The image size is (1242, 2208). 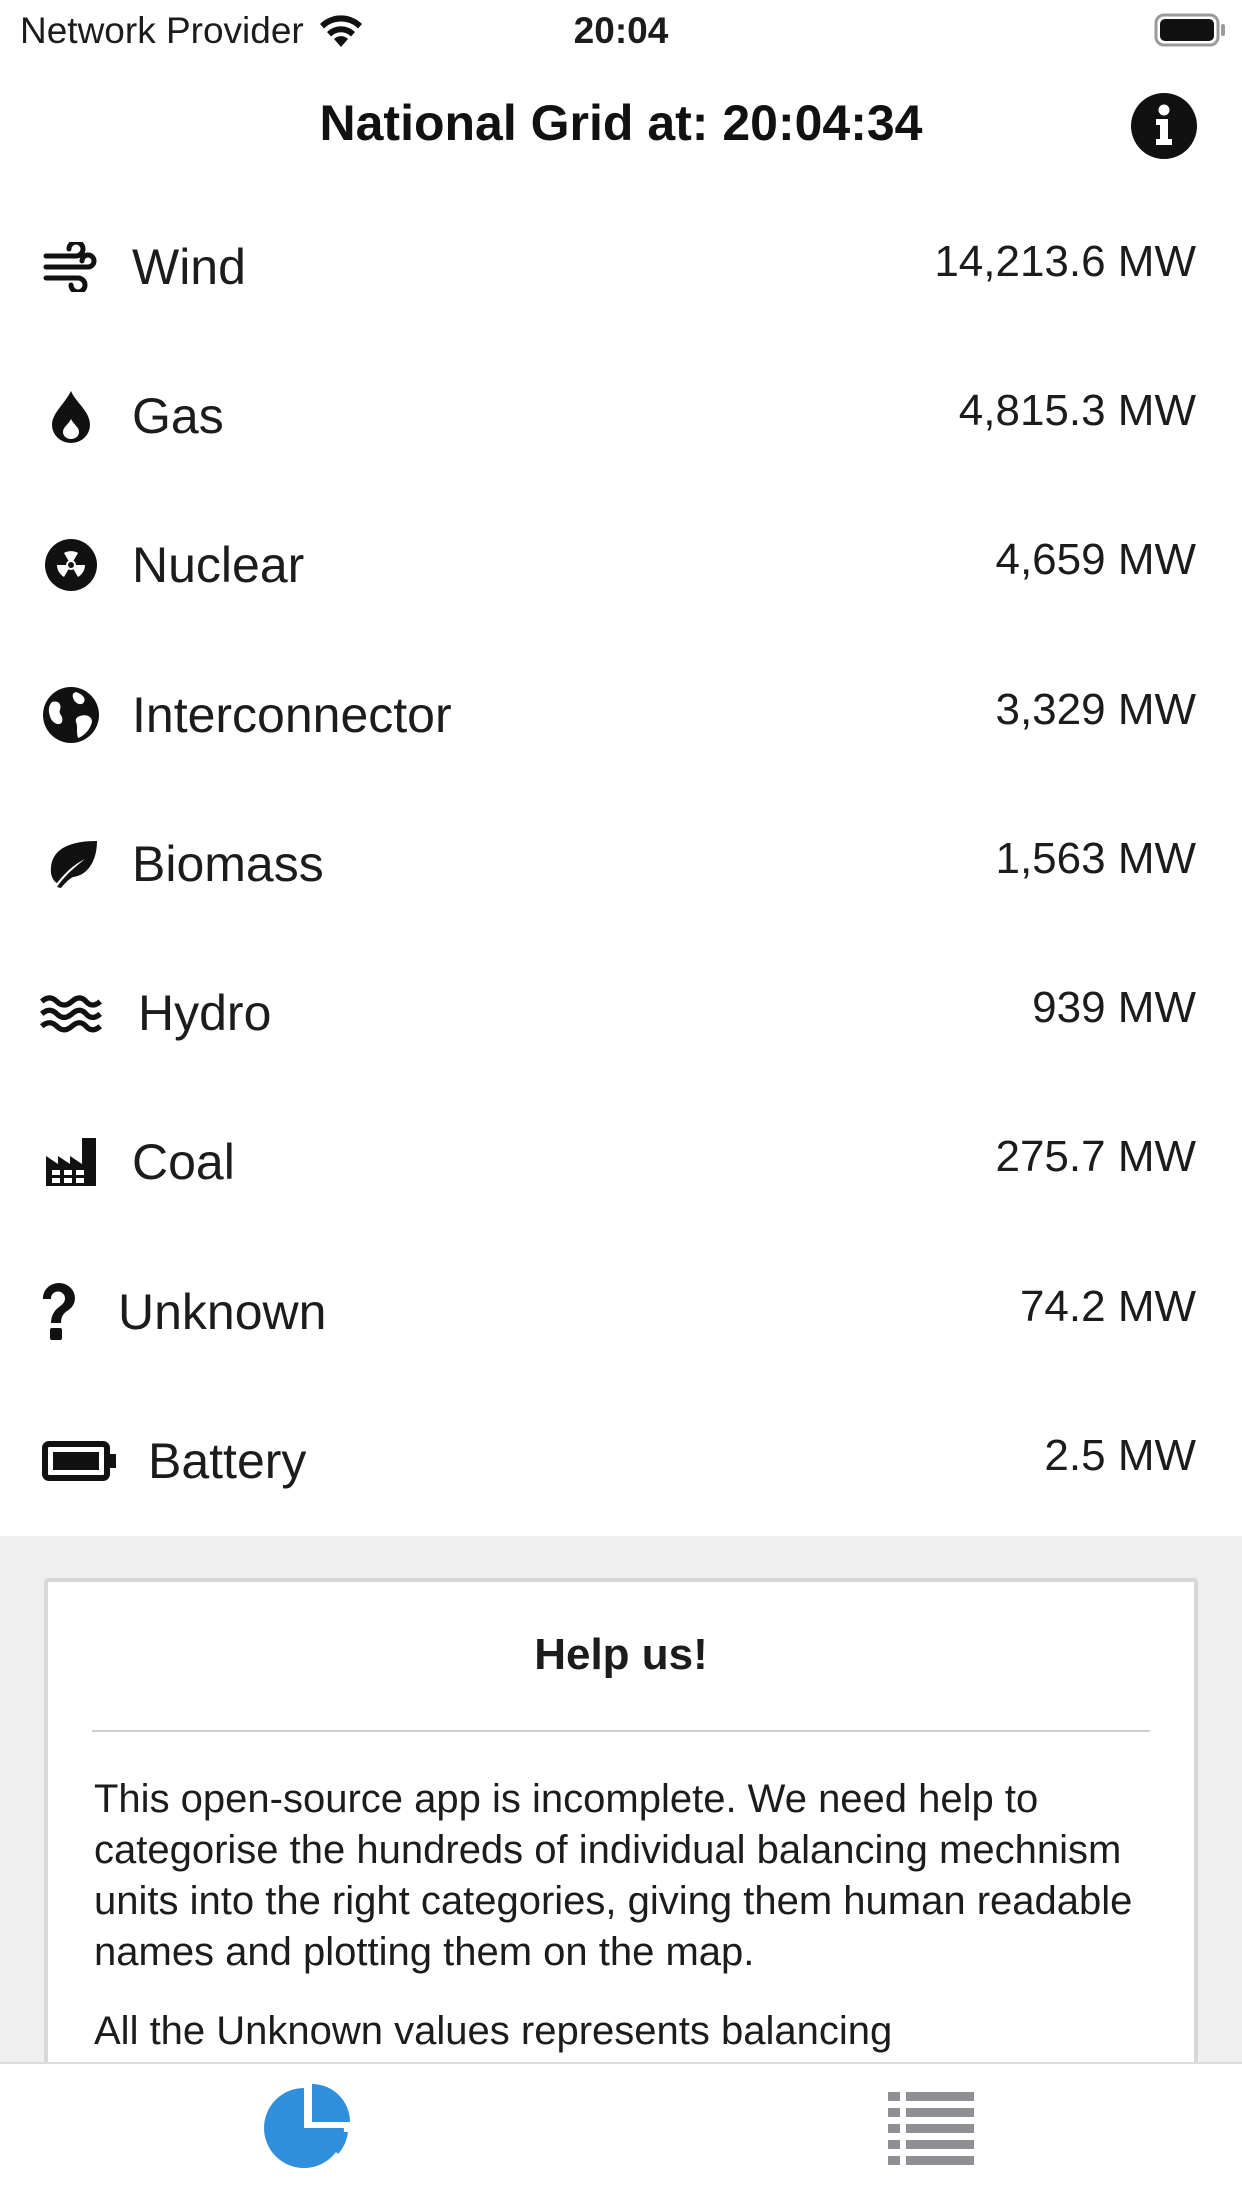 What do you see at coordinates (222, 1311) in the screenshot?
I see `source-name: Unknown` at bounding box center [222, 1311].